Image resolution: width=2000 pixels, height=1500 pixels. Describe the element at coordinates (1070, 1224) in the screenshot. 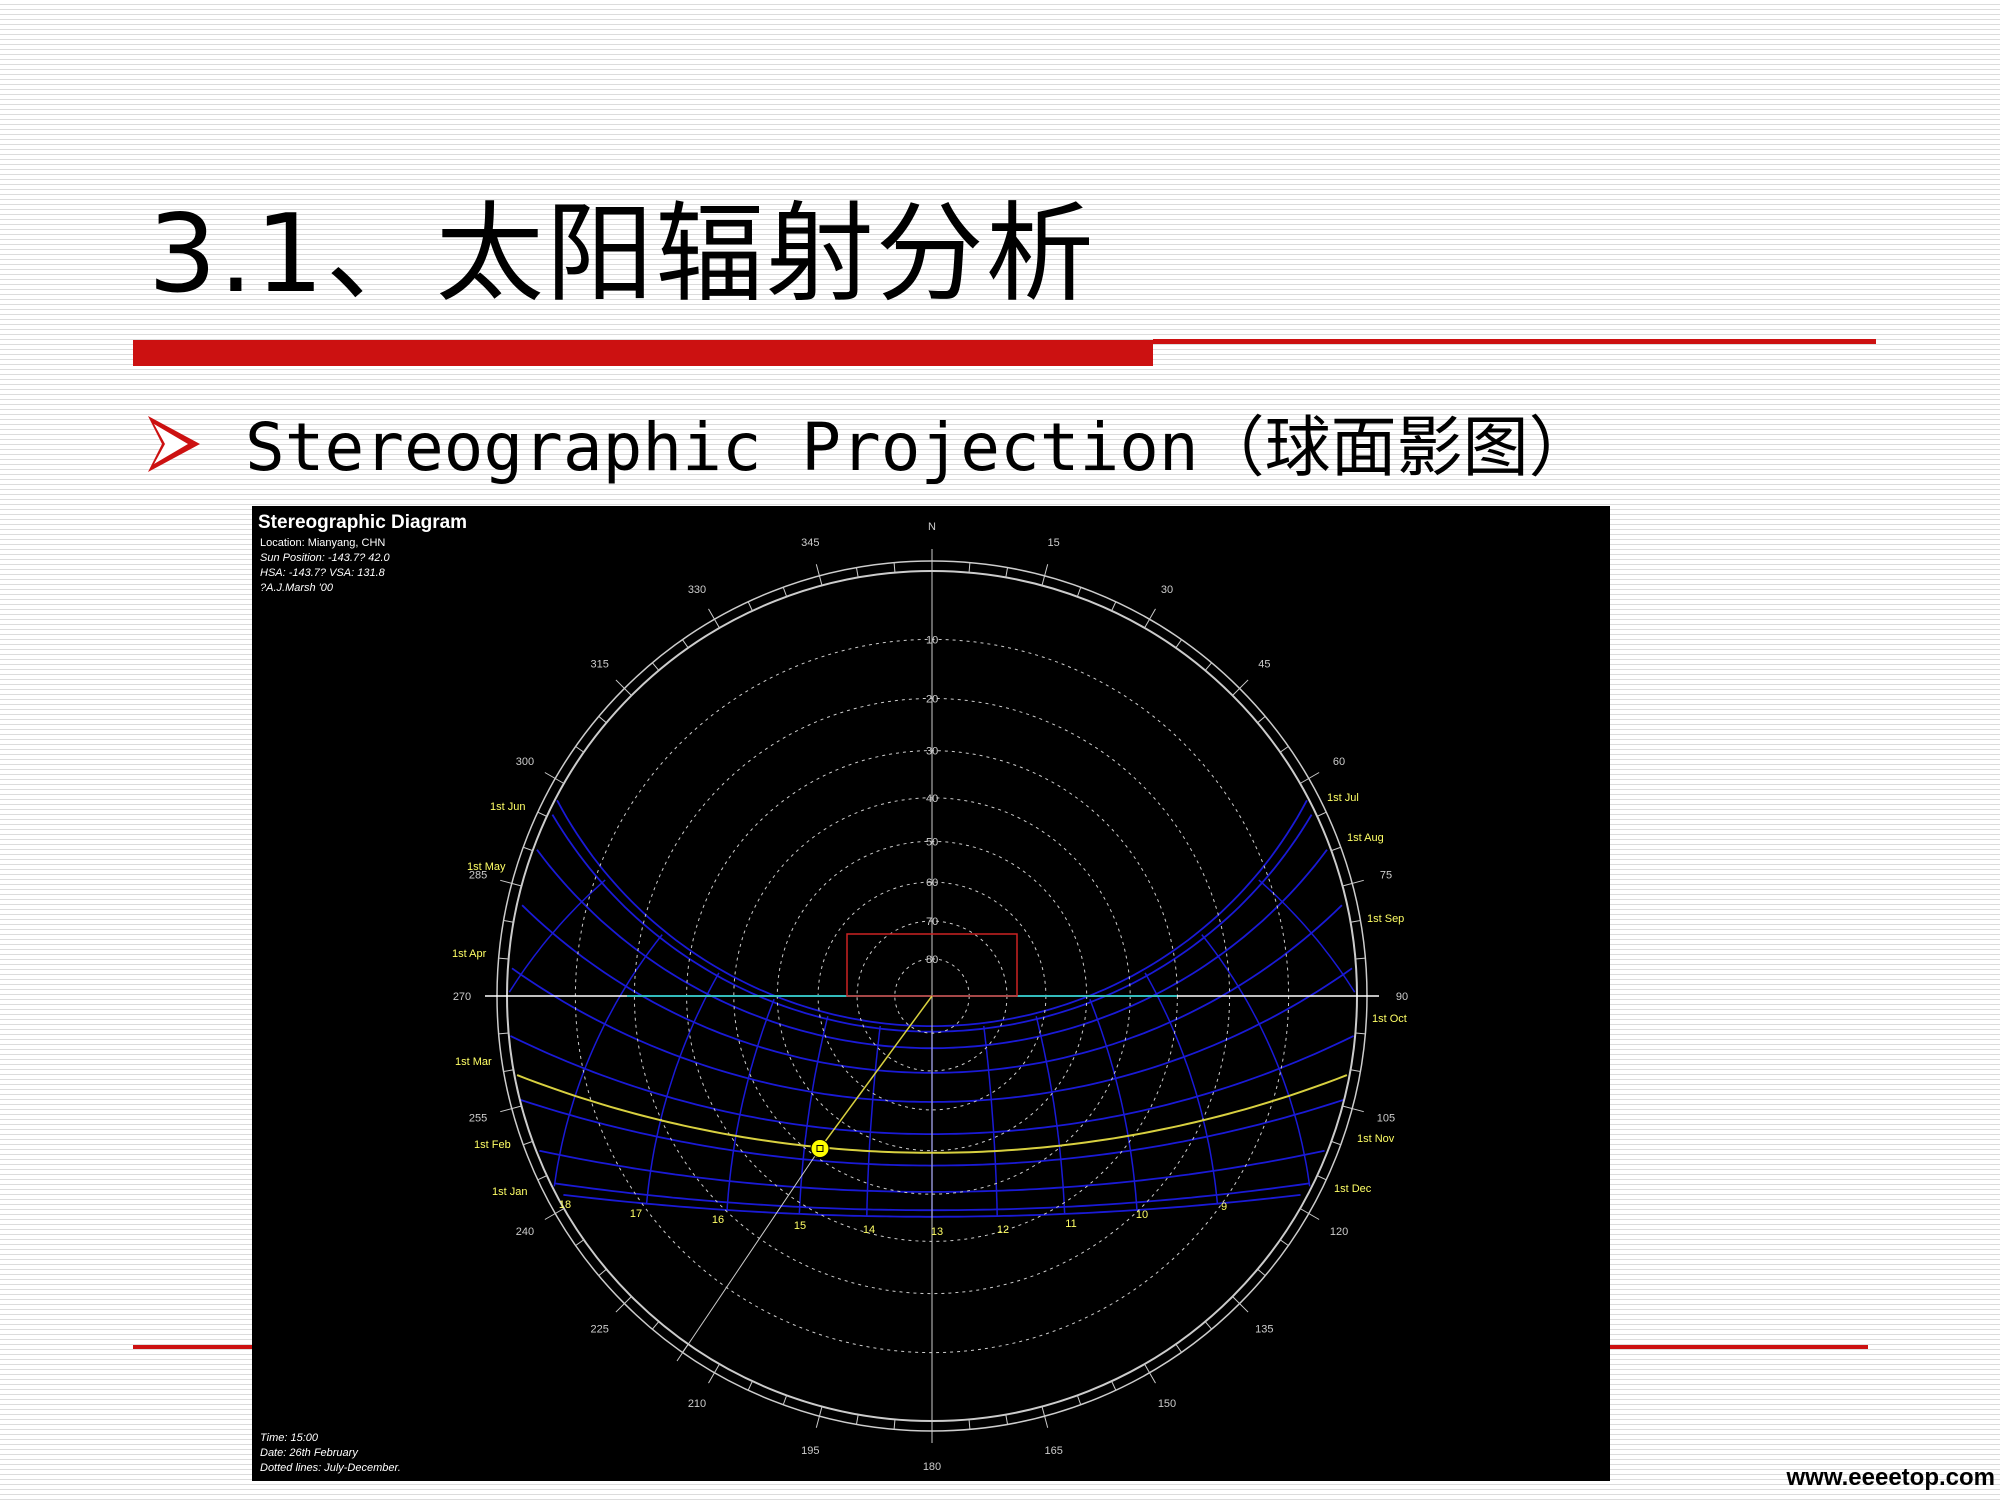

I see `hour-label: 11` at that location.